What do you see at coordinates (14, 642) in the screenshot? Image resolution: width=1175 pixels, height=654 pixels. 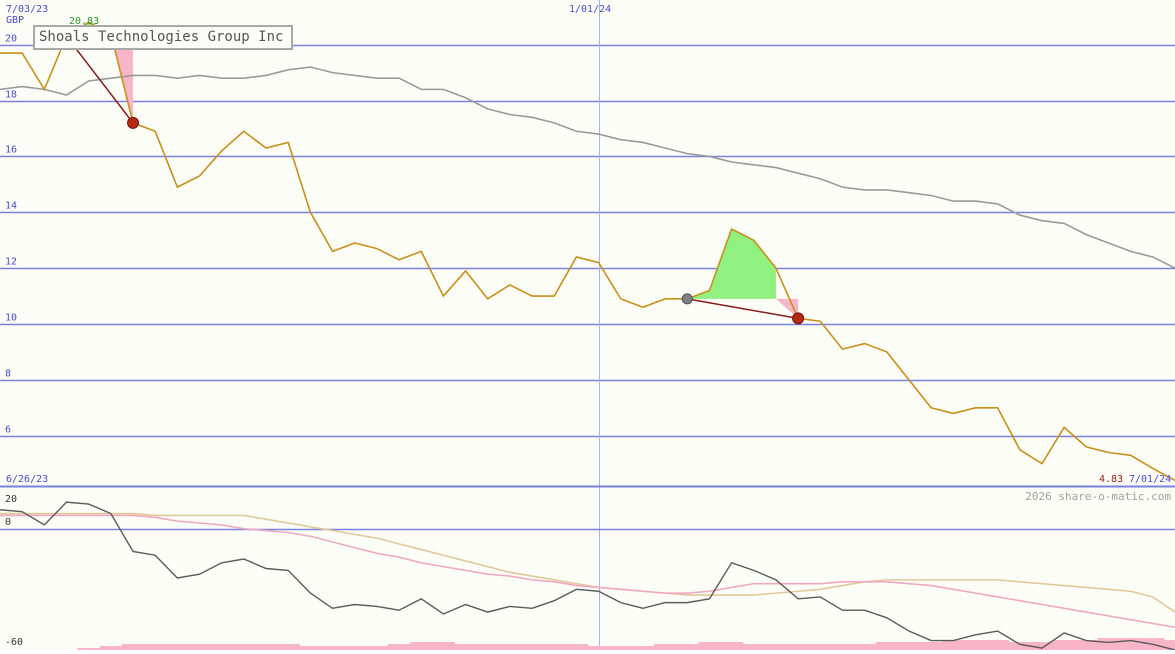 I see `lower-y-tick-label: -60` at bounding box center [14, 642].